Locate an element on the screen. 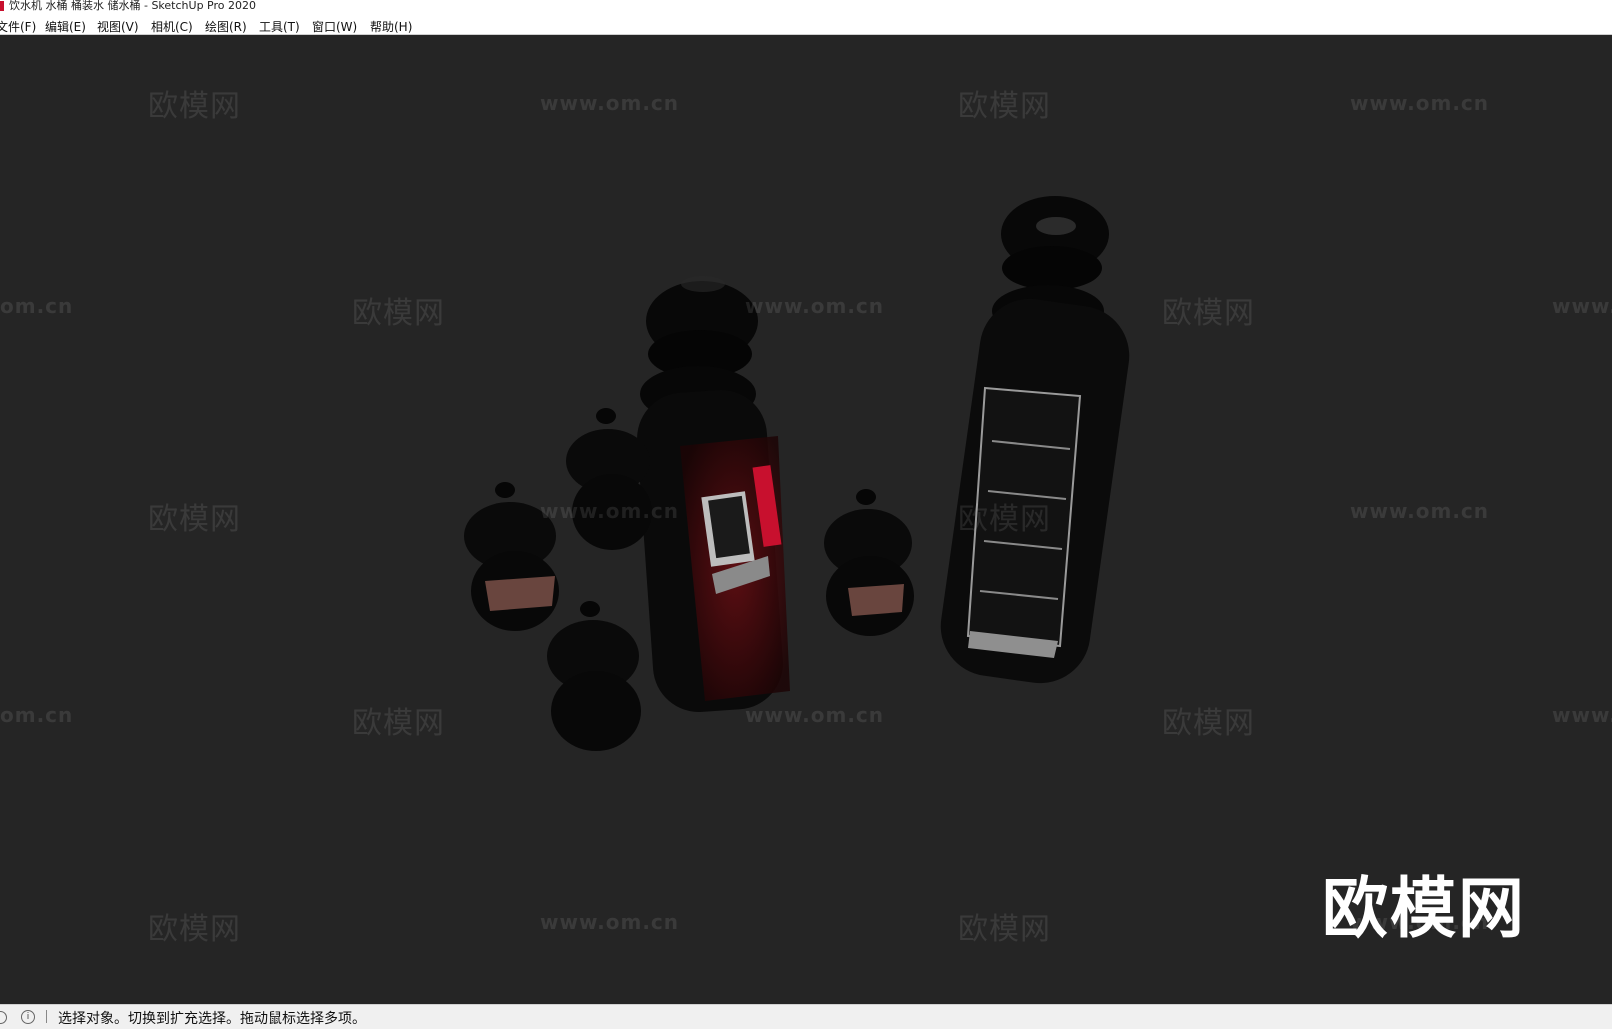 This screenshot has height=1029, width=1612. menu-help: 帮助(H) is located at coordinates (391, 26).